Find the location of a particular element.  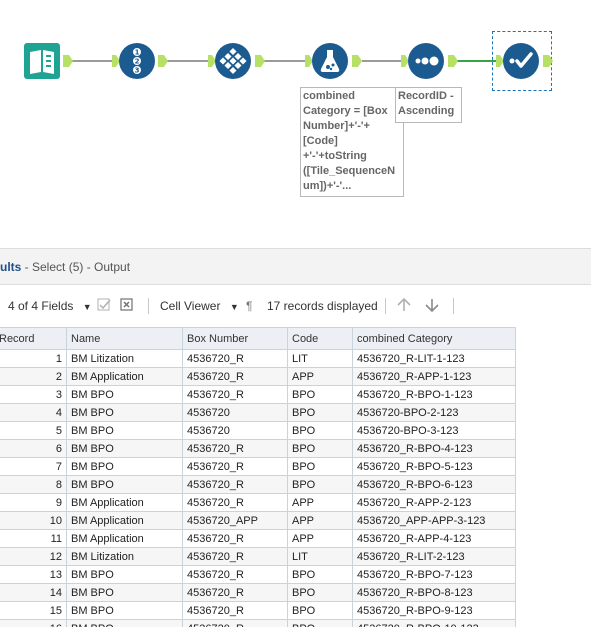

table-cell: 4536720_R-APP-1-123 is located at coordinates (434, 376).